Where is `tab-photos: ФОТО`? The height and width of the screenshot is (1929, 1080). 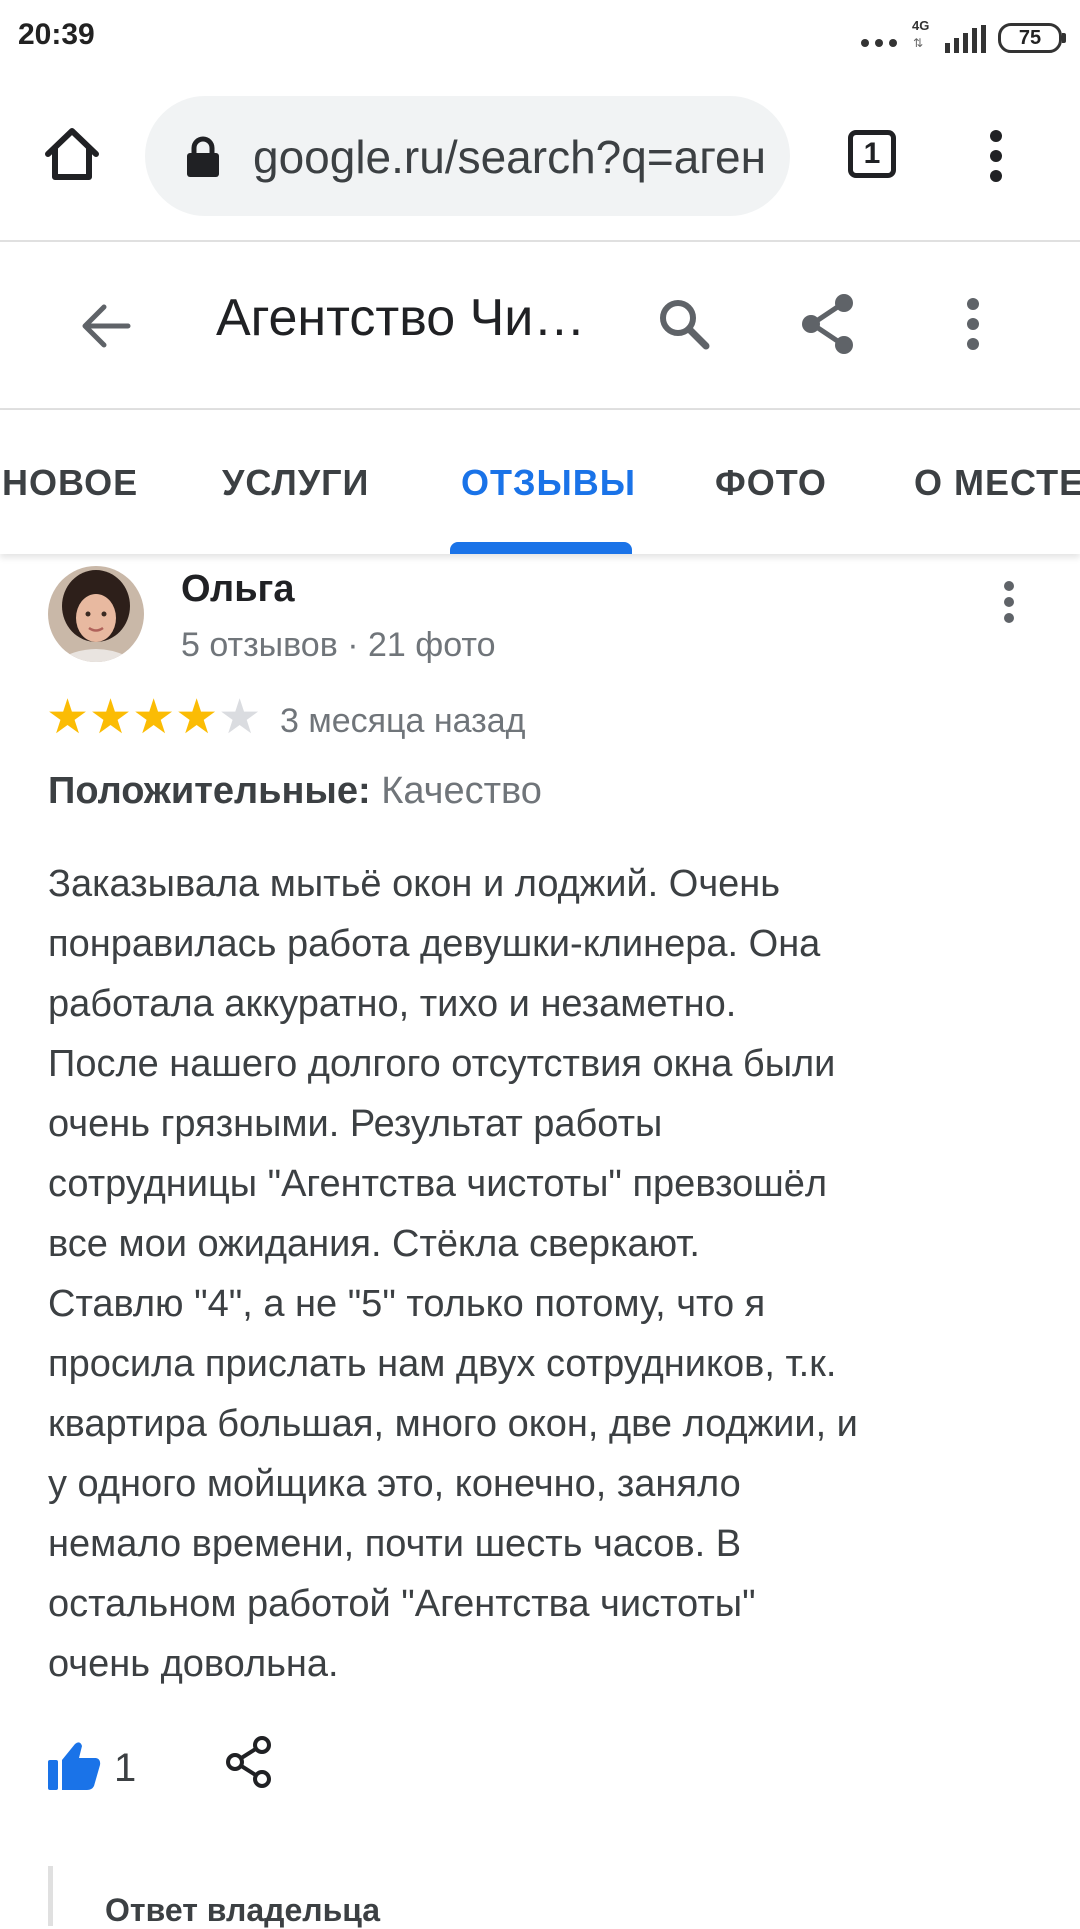 tab-photos: ФОТО is located at coordinates (771, 483).